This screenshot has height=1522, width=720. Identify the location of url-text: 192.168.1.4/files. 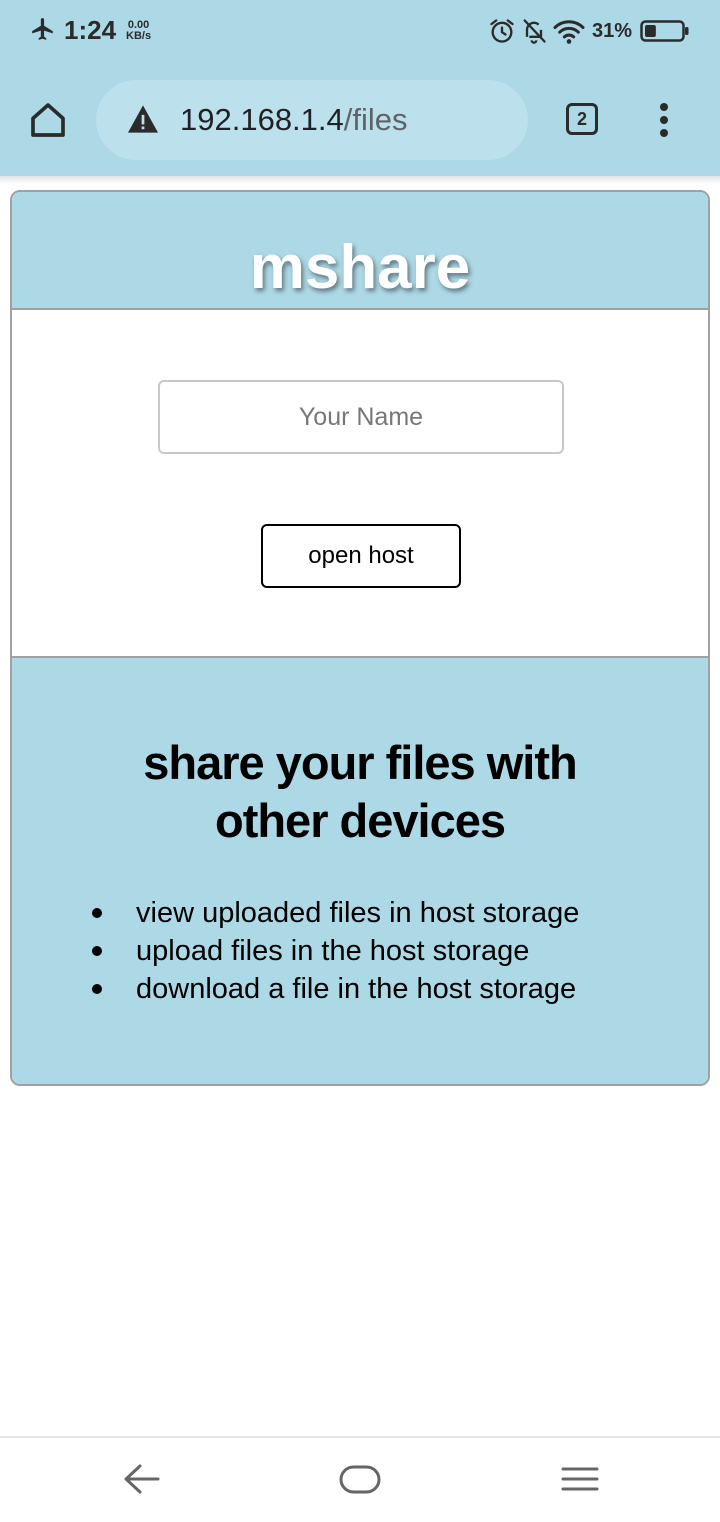
(294, 120).